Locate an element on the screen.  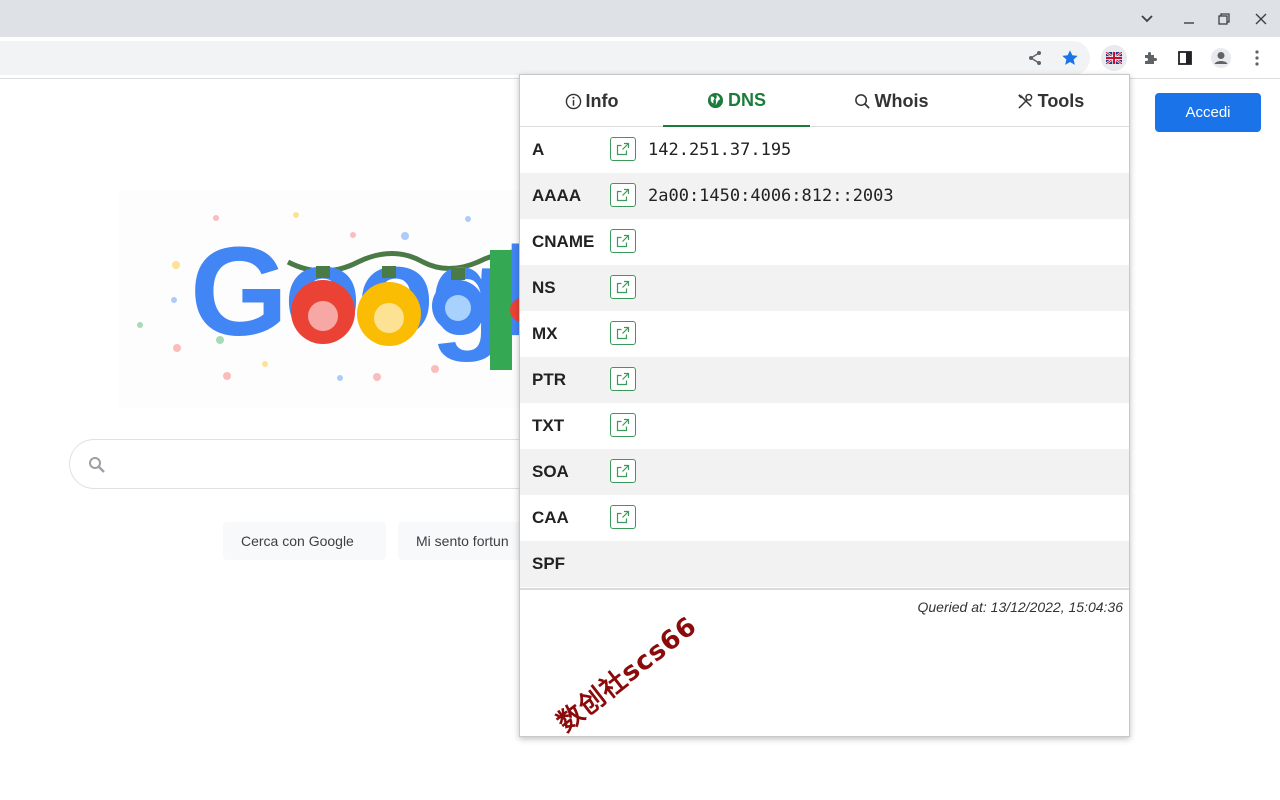
close-window-icon is located at coordinates (1261, 19).